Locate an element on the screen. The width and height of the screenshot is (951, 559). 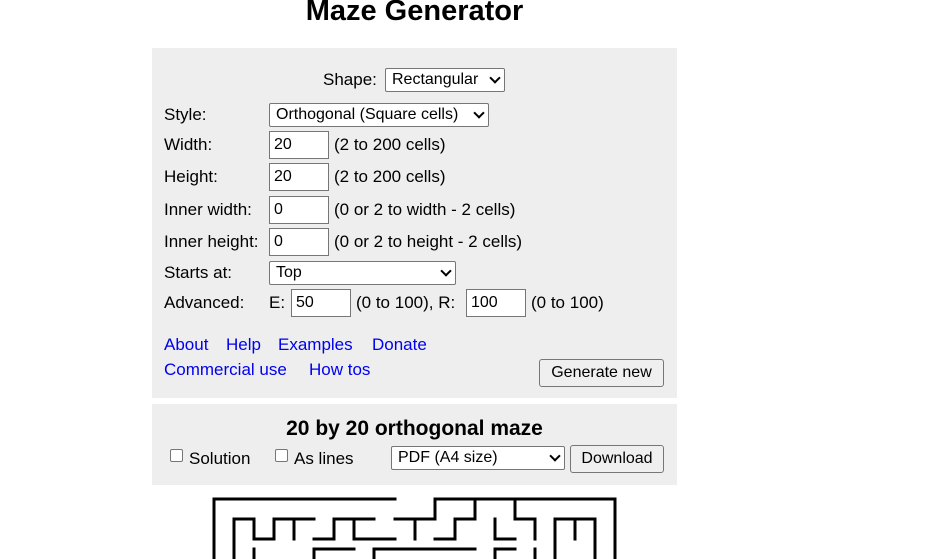
about-link: About is located at coordinates (186, 345).